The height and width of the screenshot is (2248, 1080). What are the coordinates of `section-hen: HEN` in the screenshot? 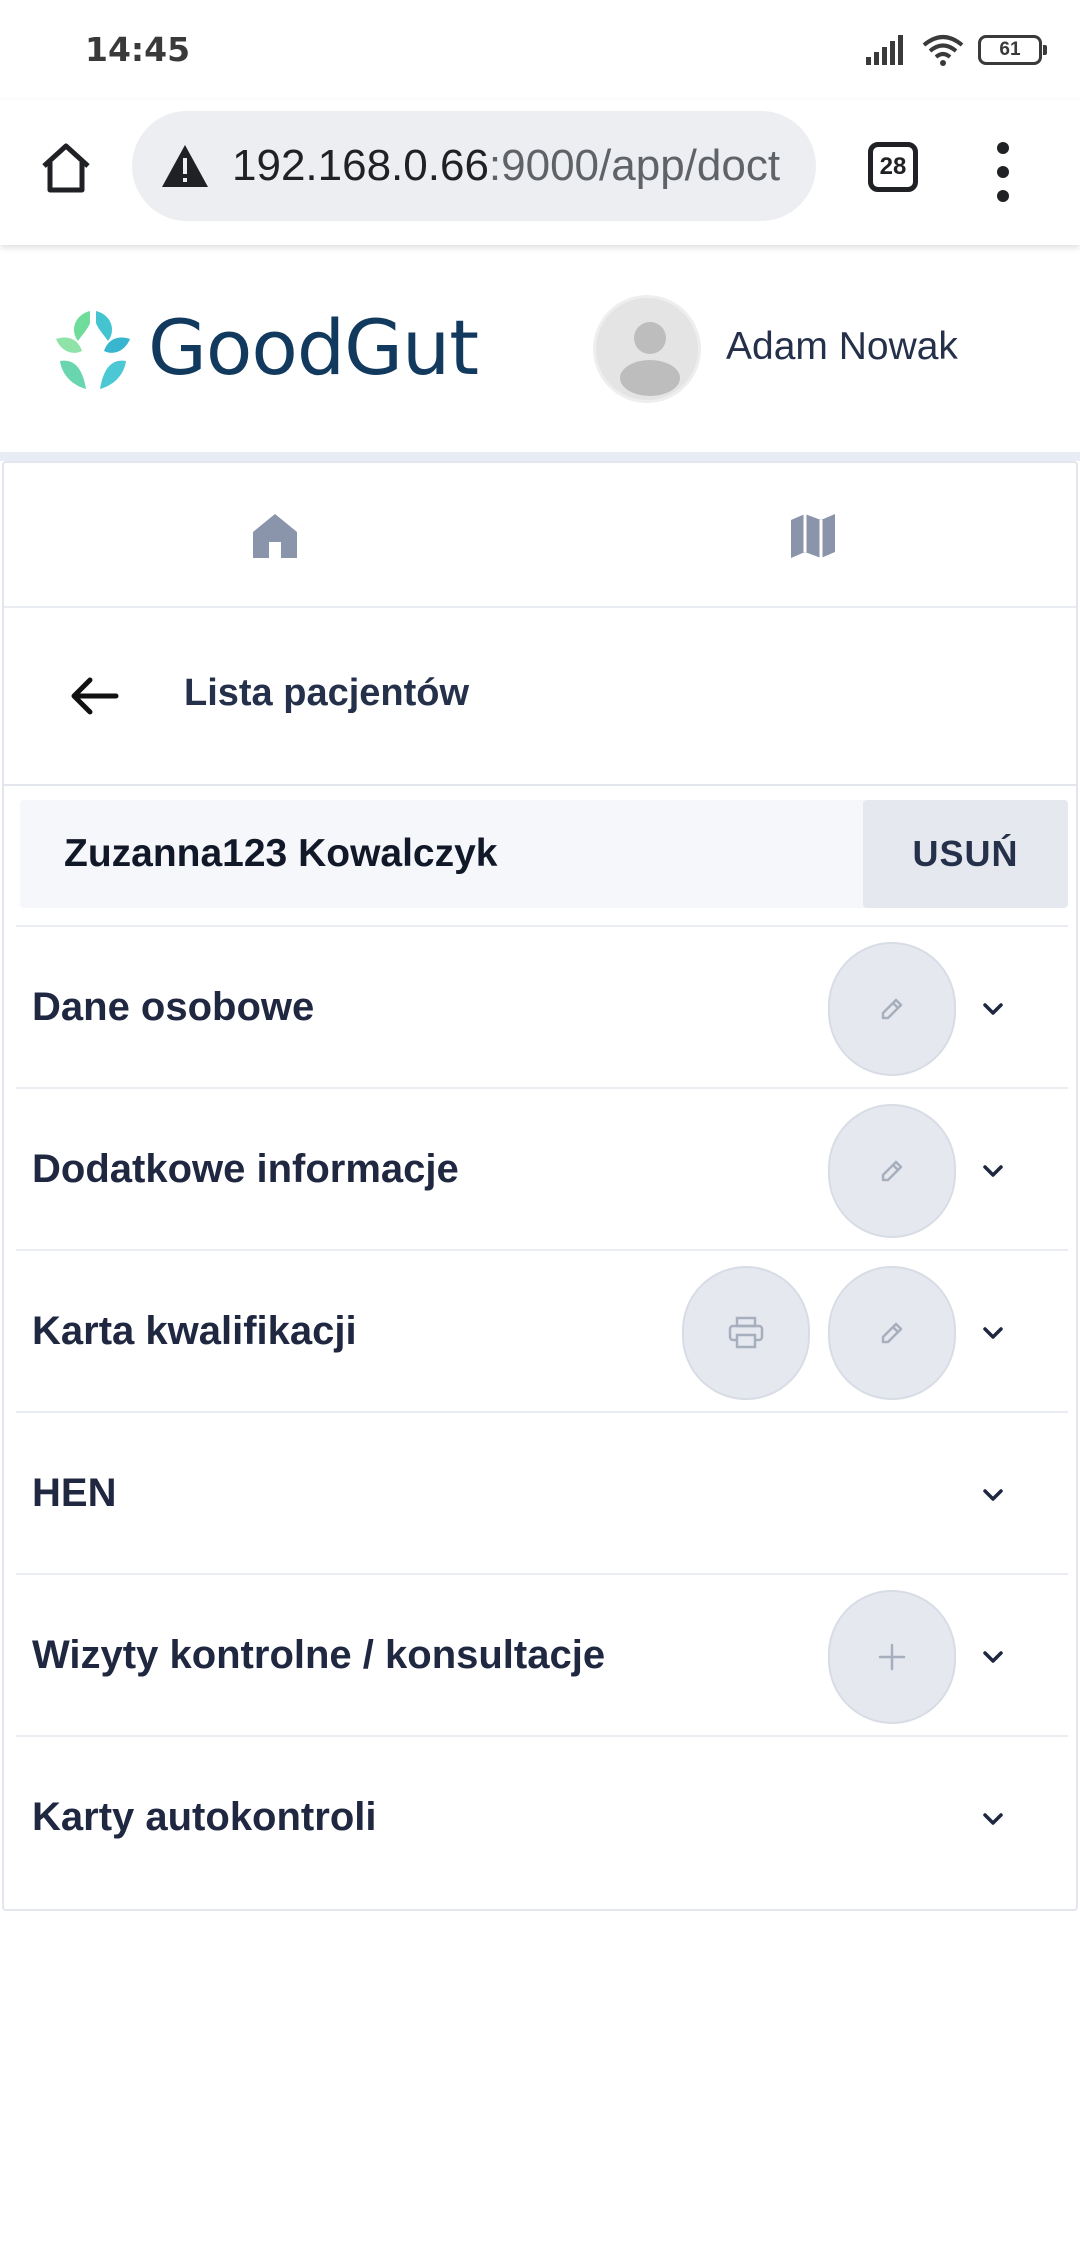 It's located at (542, 1492).